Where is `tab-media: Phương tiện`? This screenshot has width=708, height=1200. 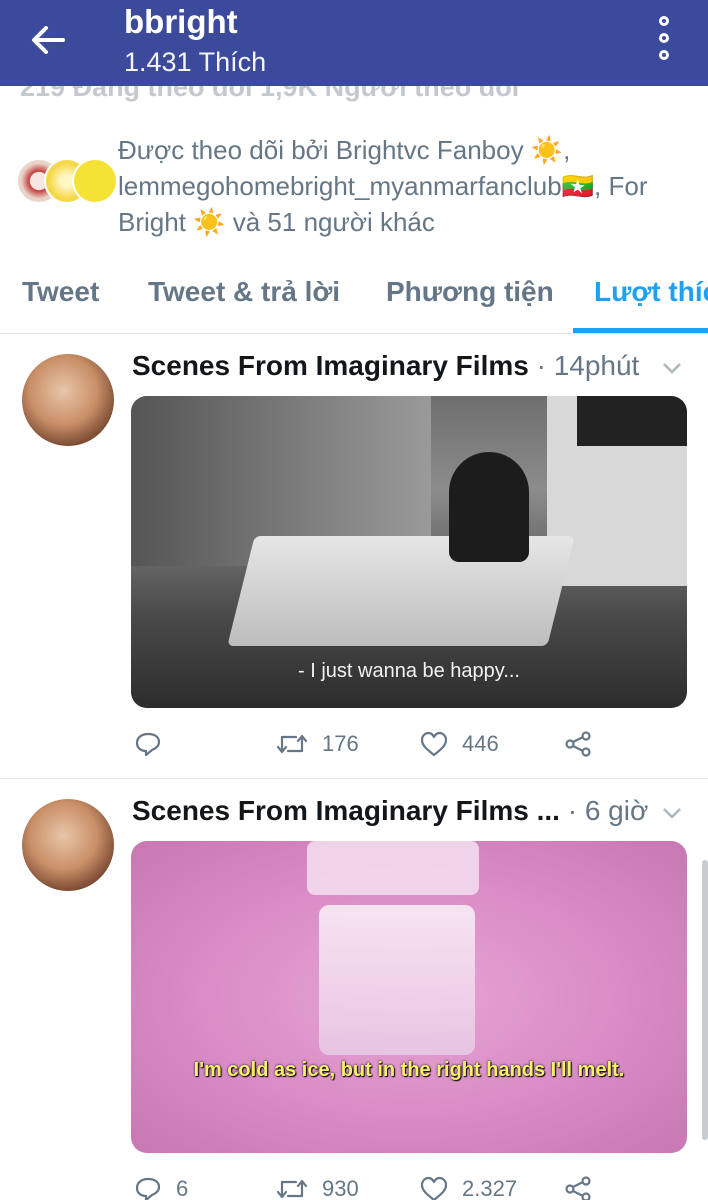 tab-media: Phương tiện is located at coordinates (470, 292).